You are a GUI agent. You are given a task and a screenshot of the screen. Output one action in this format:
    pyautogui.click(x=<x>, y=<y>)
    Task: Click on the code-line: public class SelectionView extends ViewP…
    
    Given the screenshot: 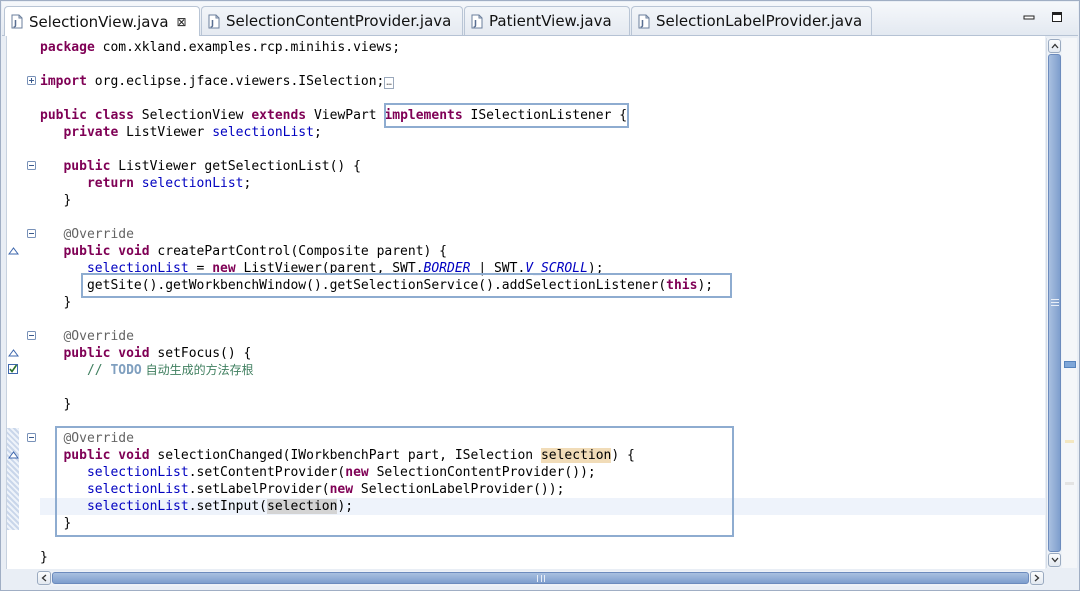 What is the action you would take?
    pyautogui.click(x=334, y=115)
    